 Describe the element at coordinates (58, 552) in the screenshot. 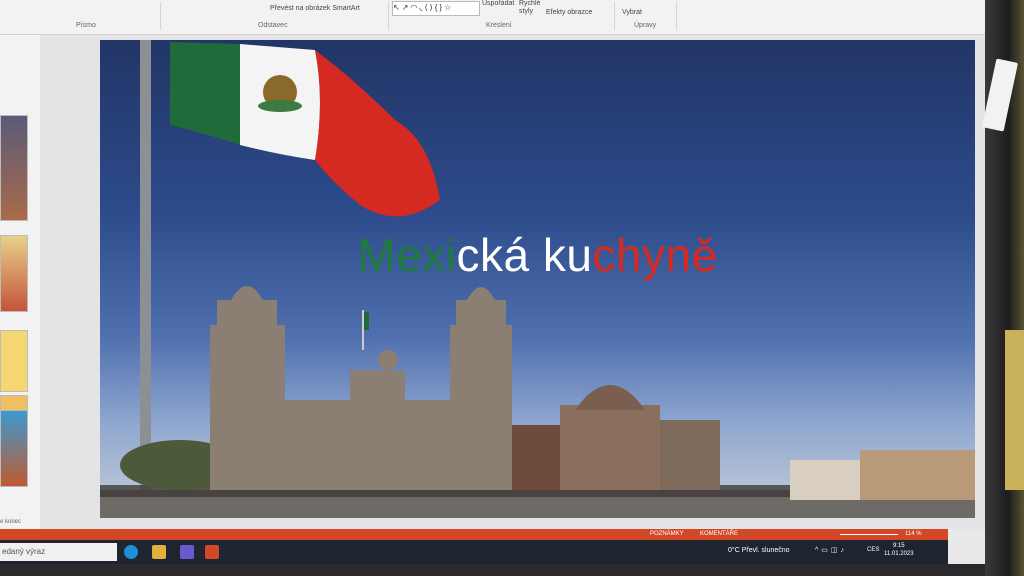

I see `taskbar-search-input: edaný výraz` at that location.